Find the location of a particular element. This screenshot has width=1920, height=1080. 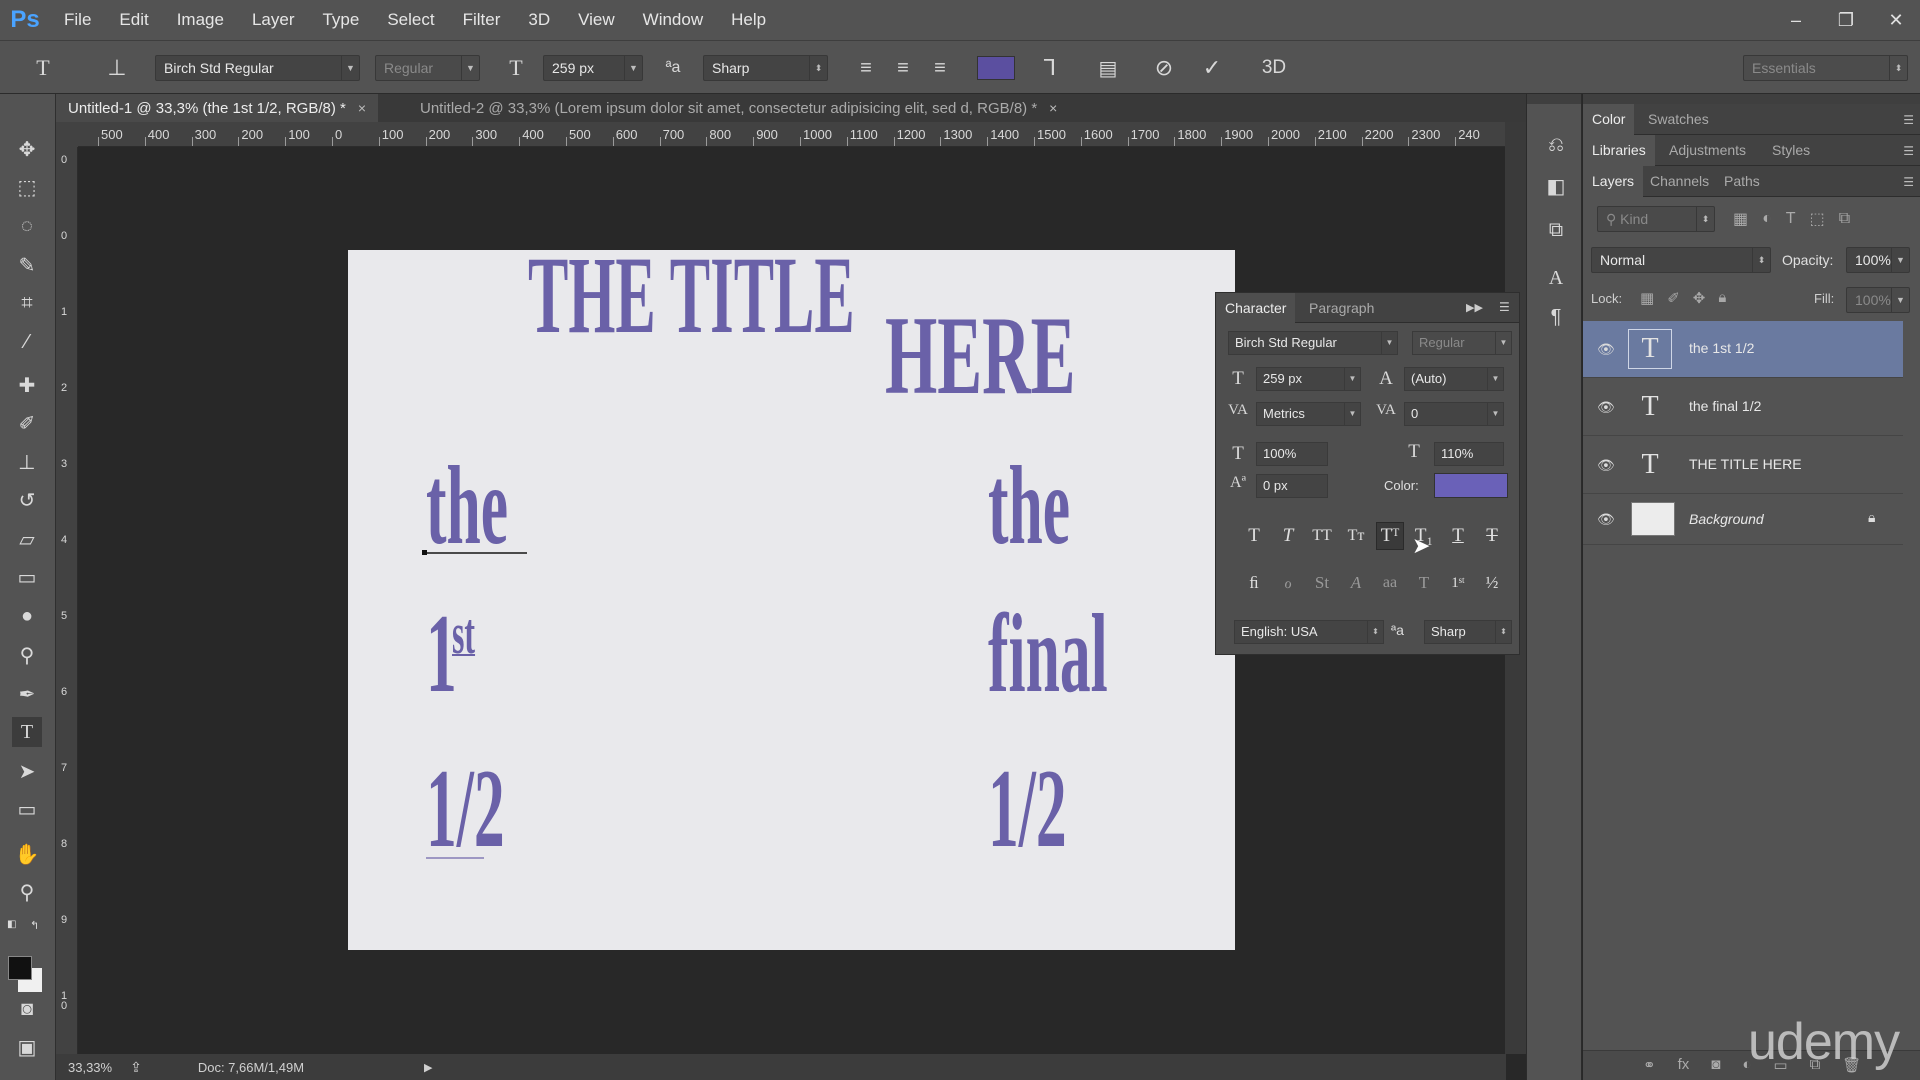

status-menu-arrow-icon: ▶ is located at coordinates (428, 1067).